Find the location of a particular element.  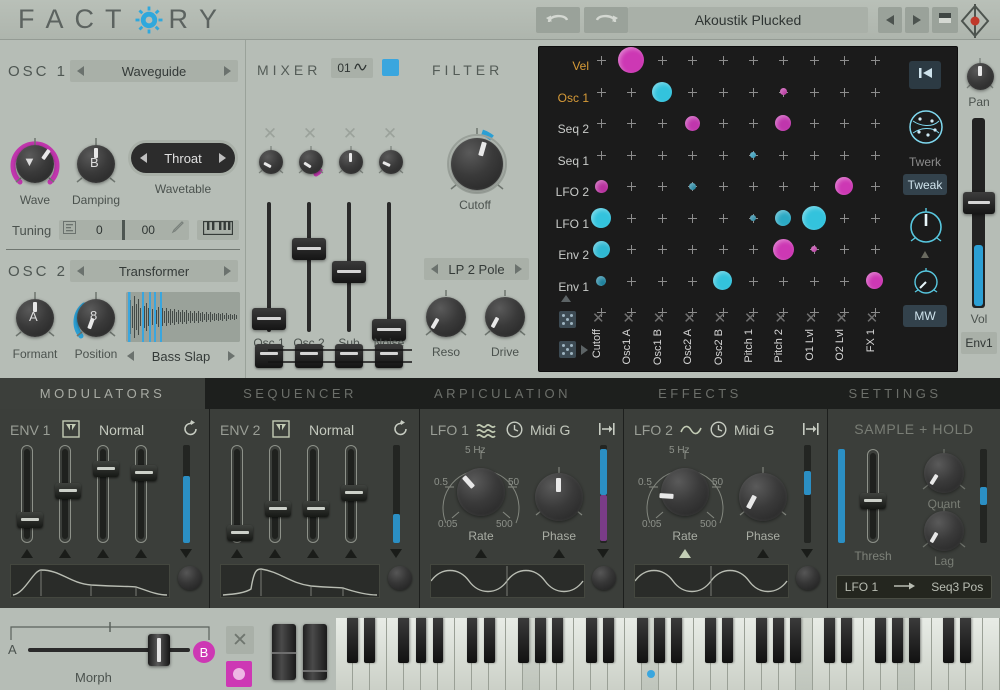

matrix-column-osc1-b: Osc1 B is located at coordinates (658, 347).